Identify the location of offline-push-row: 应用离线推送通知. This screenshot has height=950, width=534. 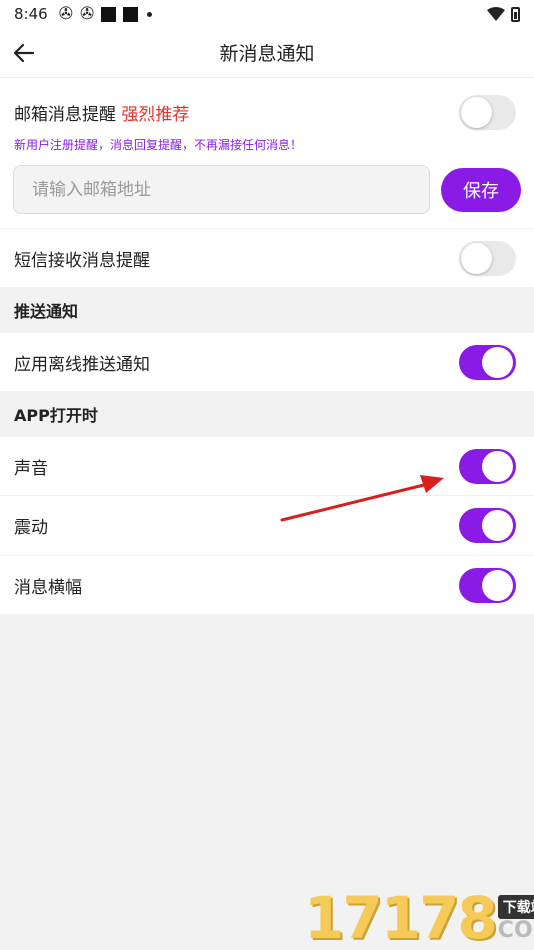
(267, 362).